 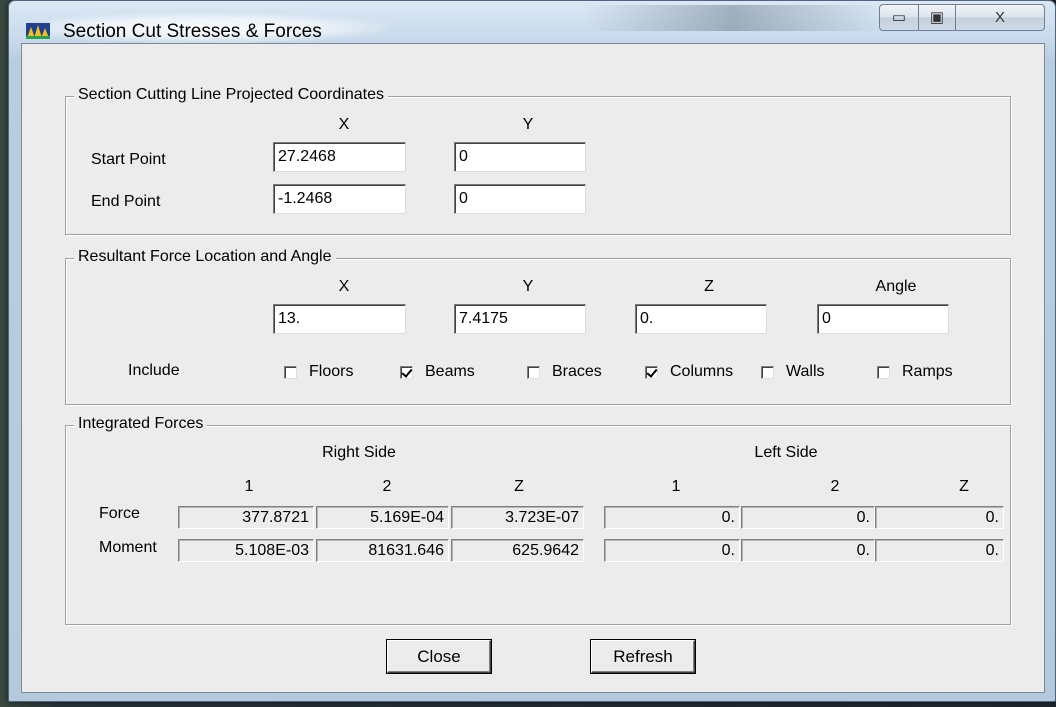 I want to click on right-force-1-value: 377.8721, so click(x=246, y=517).